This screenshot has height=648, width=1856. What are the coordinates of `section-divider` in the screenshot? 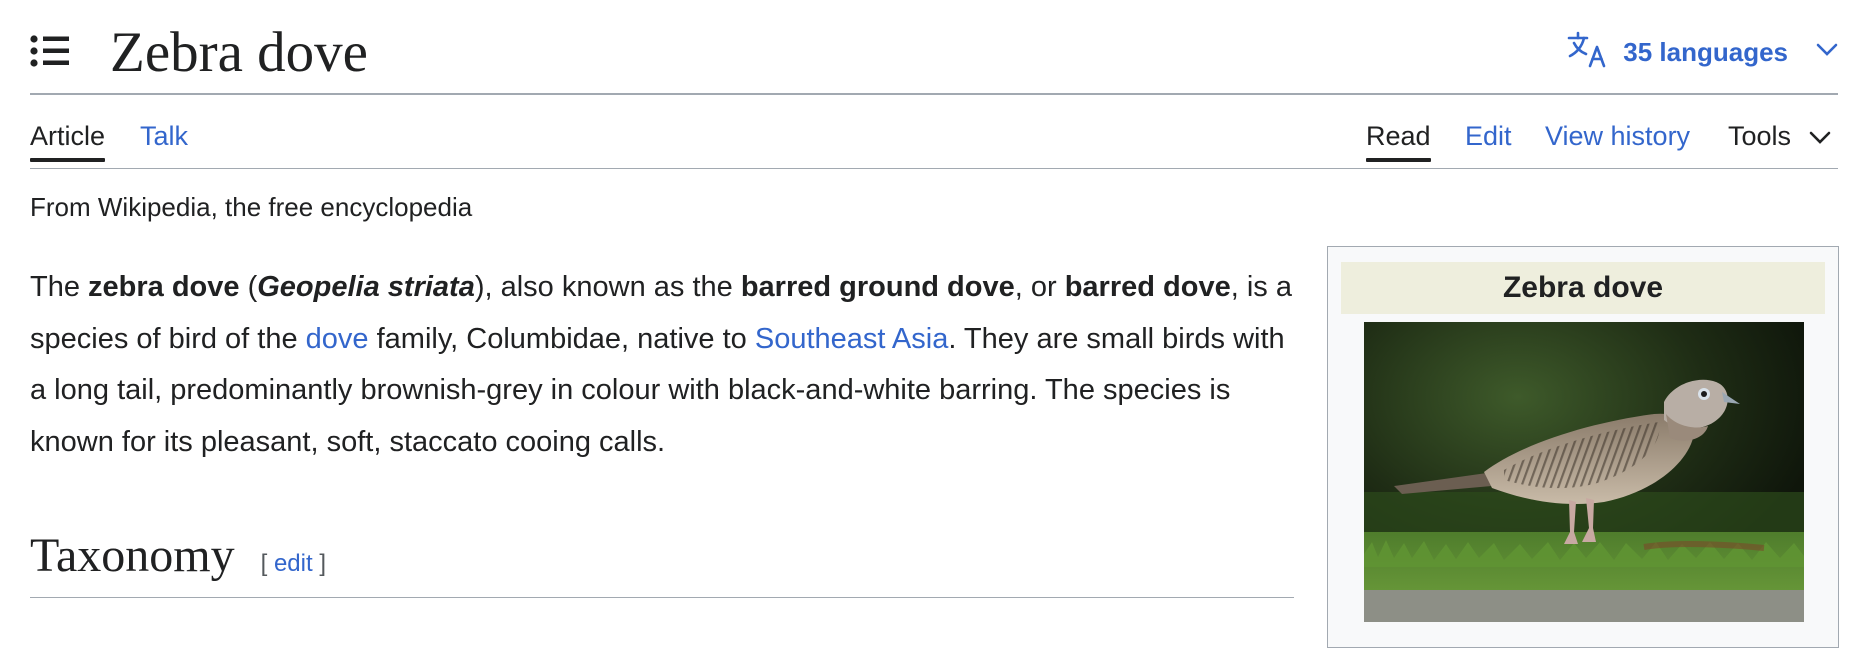 It's located at (662, 597).